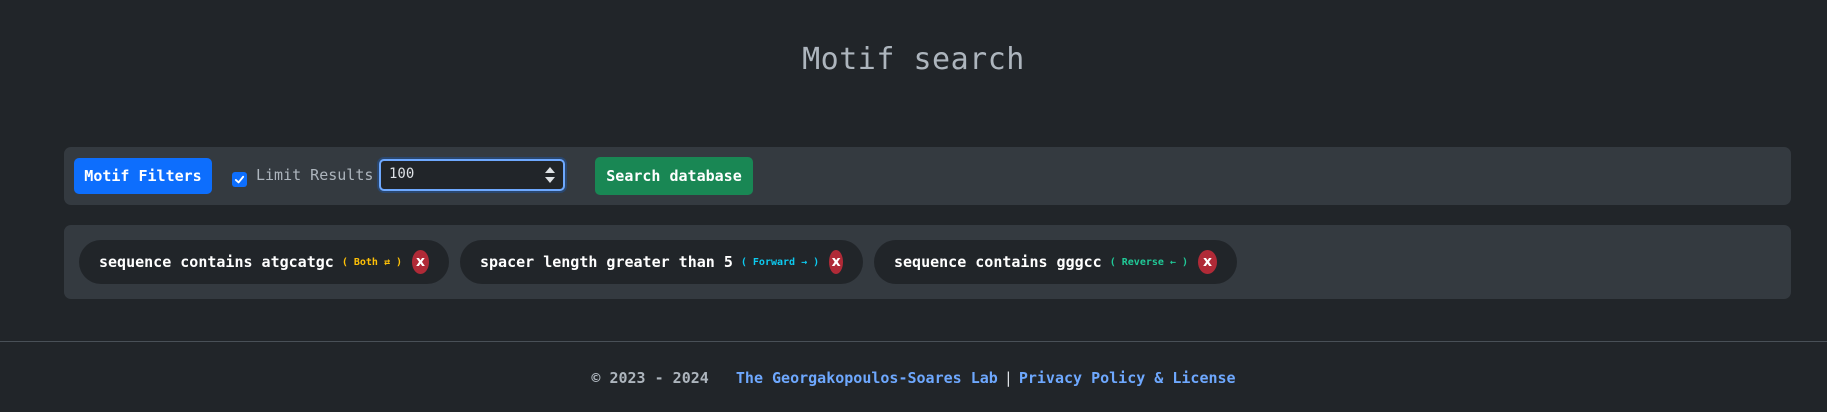  What do you see at coordinates (606, 262) in the screenshot?
I see `filter-chip-text: spacer length greater than 5` at bounding box center [606, 262].